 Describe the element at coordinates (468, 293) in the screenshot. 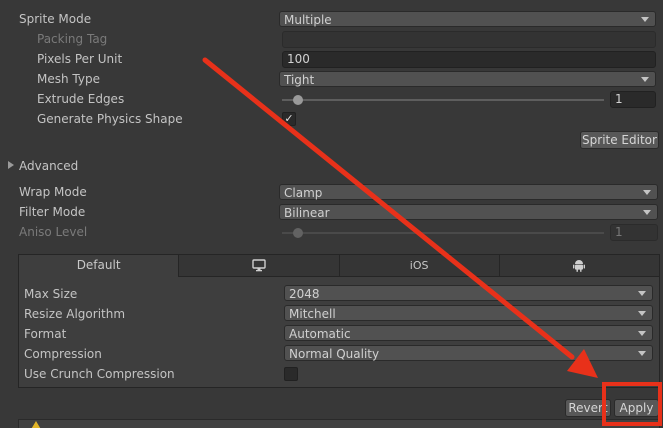

I see `max-size-dropdown: 2048` at that location.